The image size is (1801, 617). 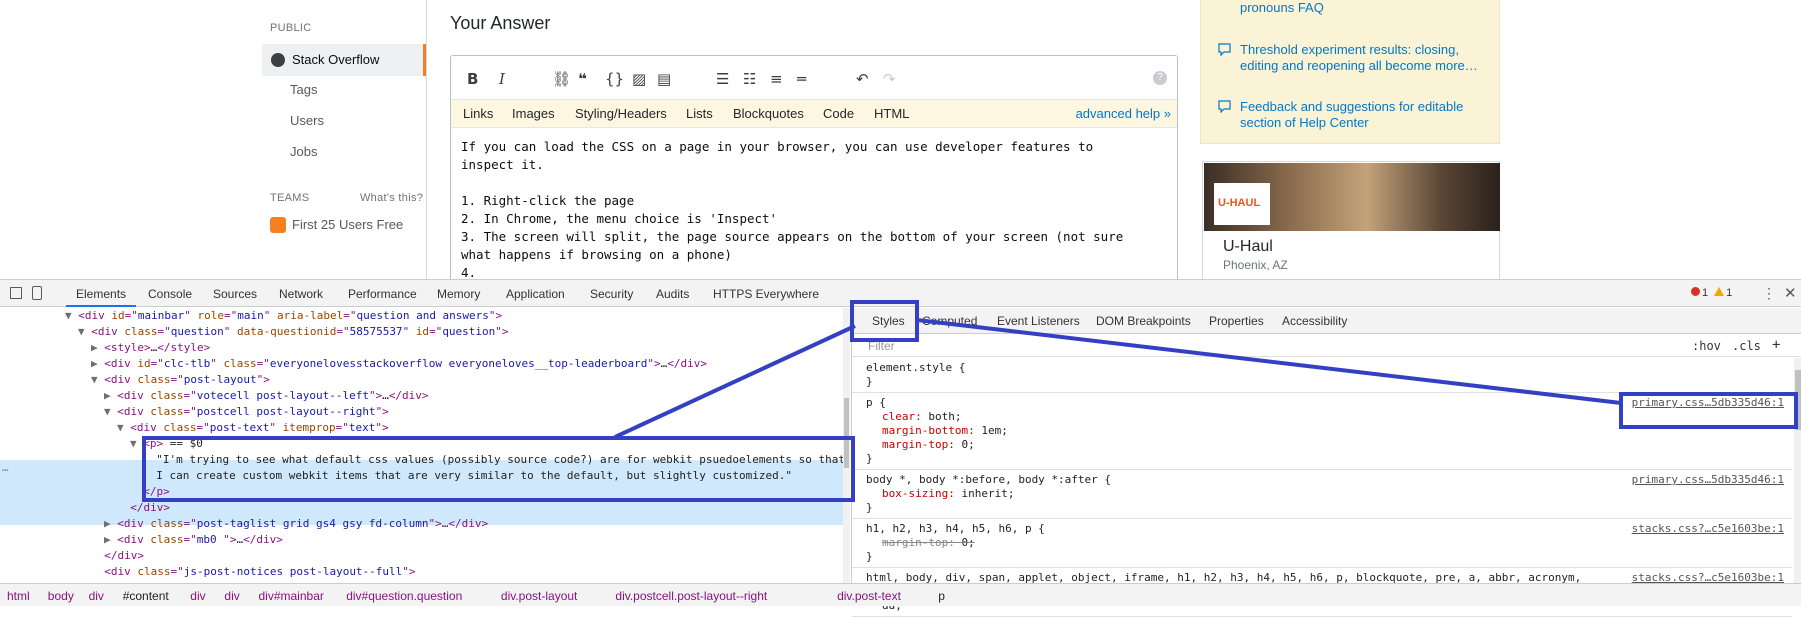 I want to click on tab-computed: Computed, so click(x=949, y=321).